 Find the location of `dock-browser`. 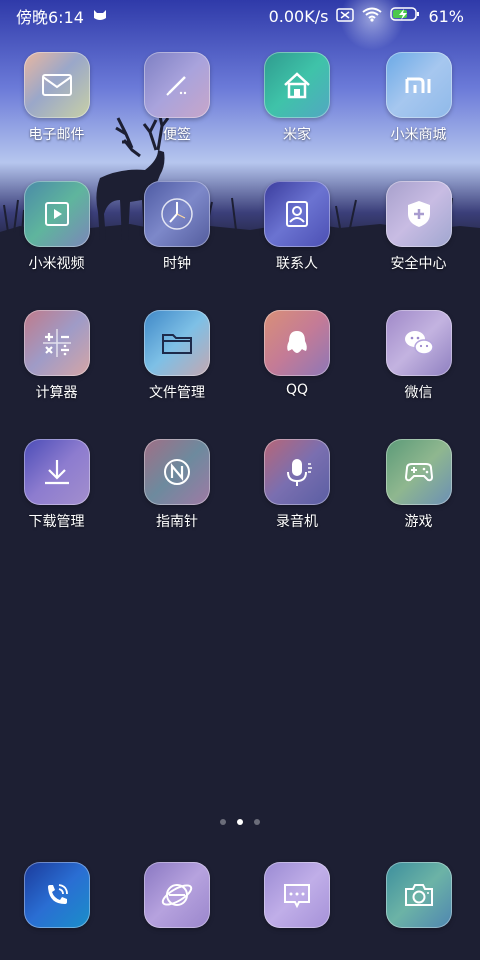

dock-browser is located at coordinates (177, 895).